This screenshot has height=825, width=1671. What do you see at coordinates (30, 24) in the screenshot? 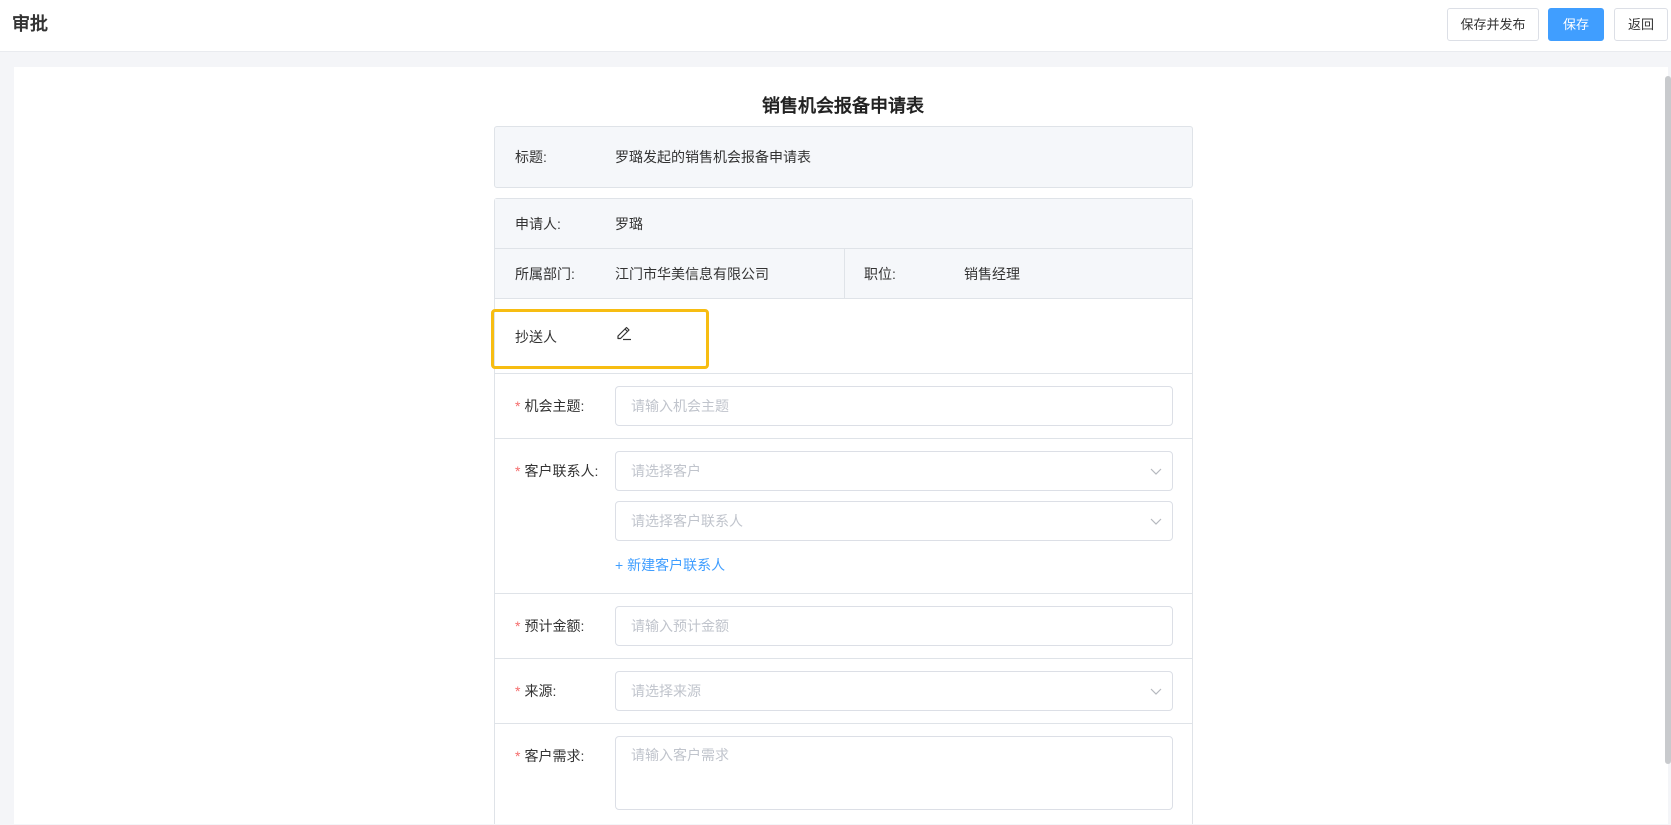
I see `page-title: 审批` at bounding box center [30, 24].